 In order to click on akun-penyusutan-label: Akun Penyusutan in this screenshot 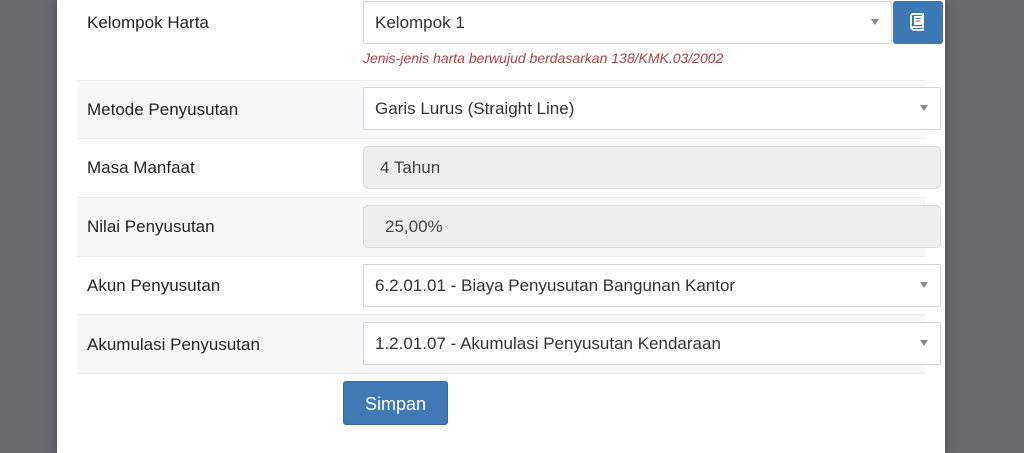, I will do `click(154, 285)`.